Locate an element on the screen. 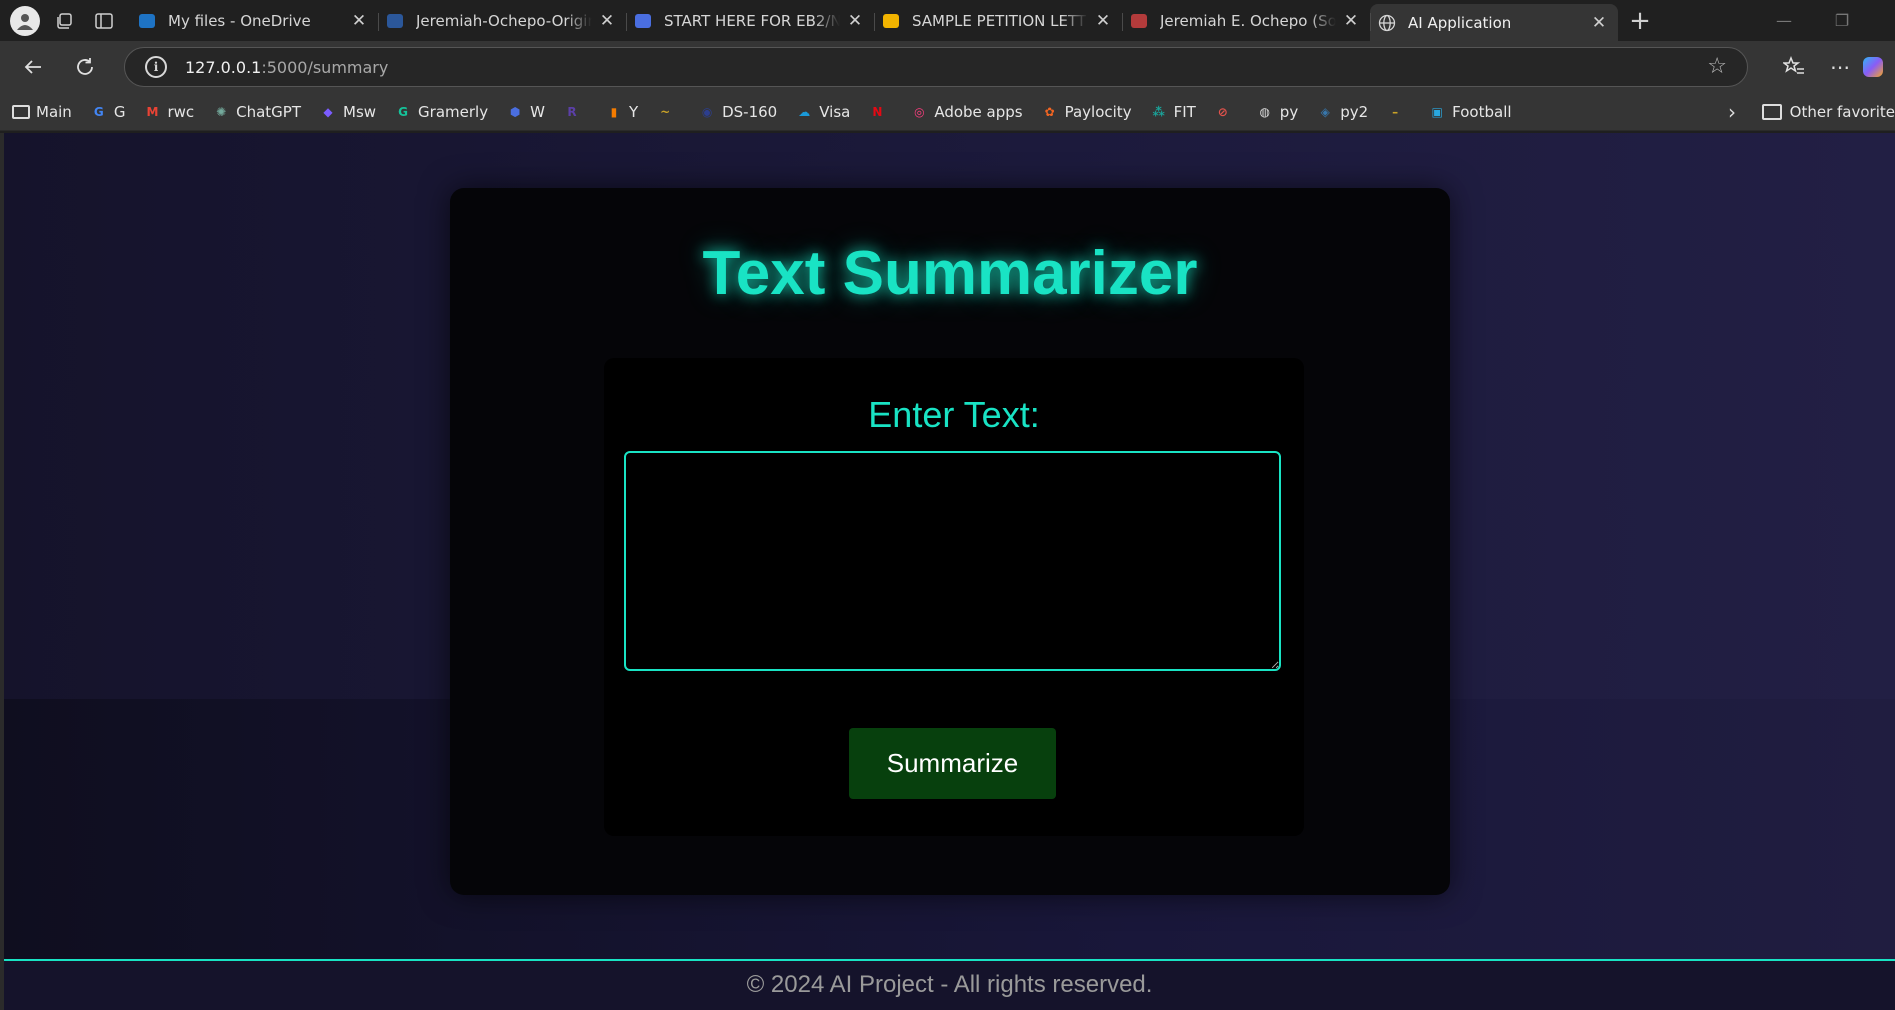 Image resolution: width=1895 pixels, height=1010 pixels. word-icon is located at coordinates (395, 21).